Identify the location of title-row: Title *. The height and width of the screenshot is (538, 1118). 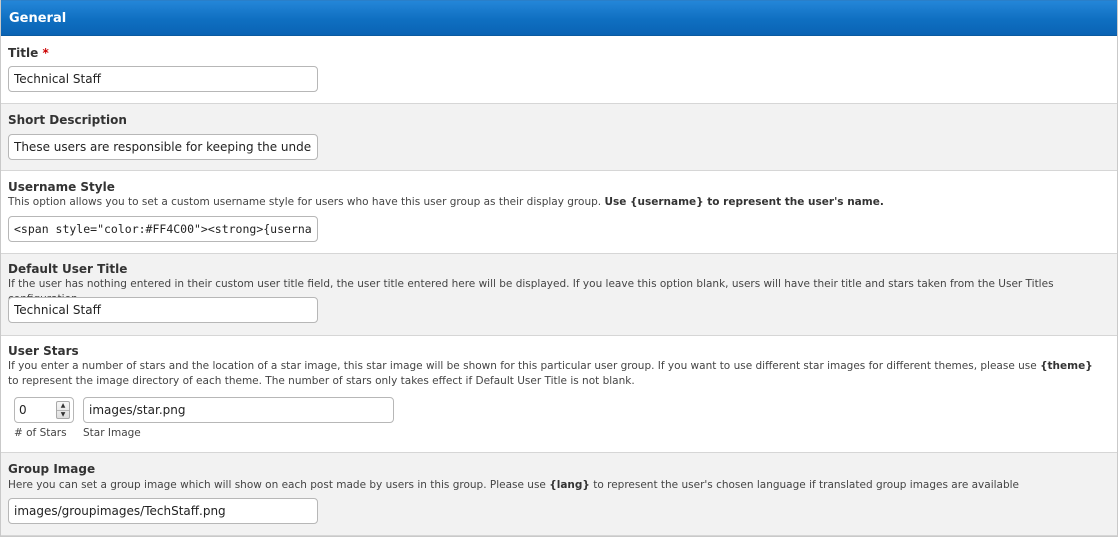
(559, 70).